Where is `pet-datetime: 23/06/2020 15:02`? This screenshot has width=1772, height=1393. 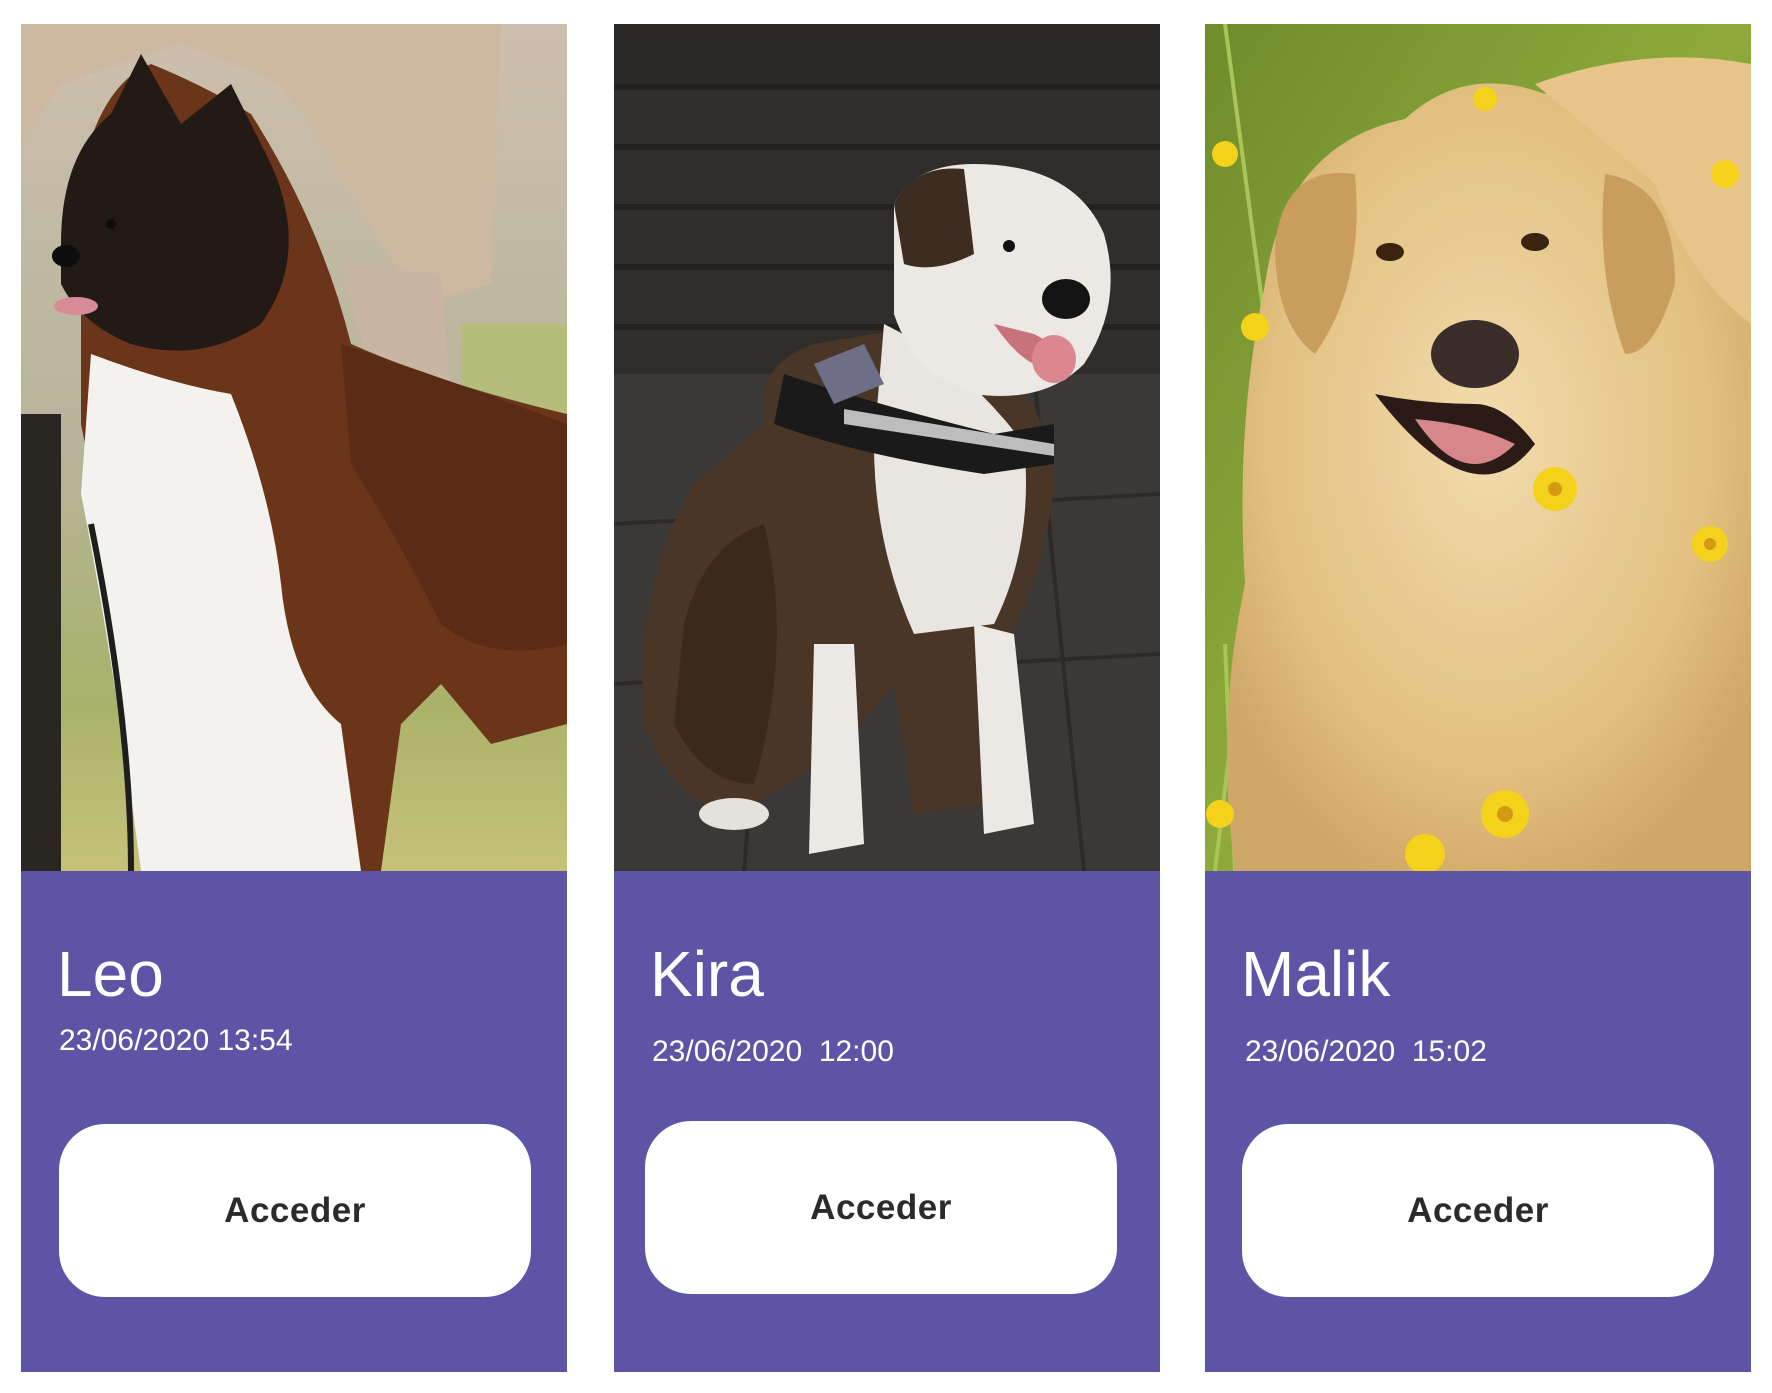 pet-datetime: 23/06/2020 15:02 is located at coordinates (1366, 1051).